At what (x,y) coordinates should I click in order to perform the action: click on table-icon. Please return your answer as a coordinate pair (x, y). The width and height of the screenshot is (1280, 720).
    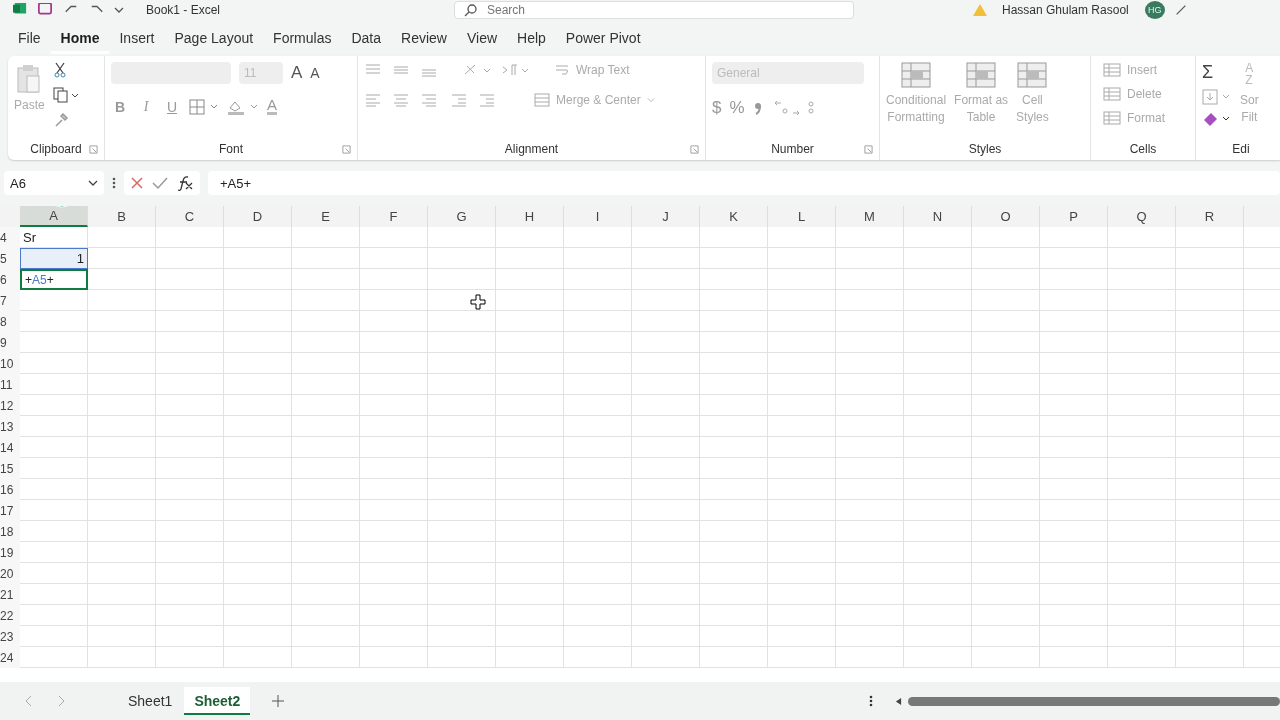
    Looking at the image, I should click on (981, 75).